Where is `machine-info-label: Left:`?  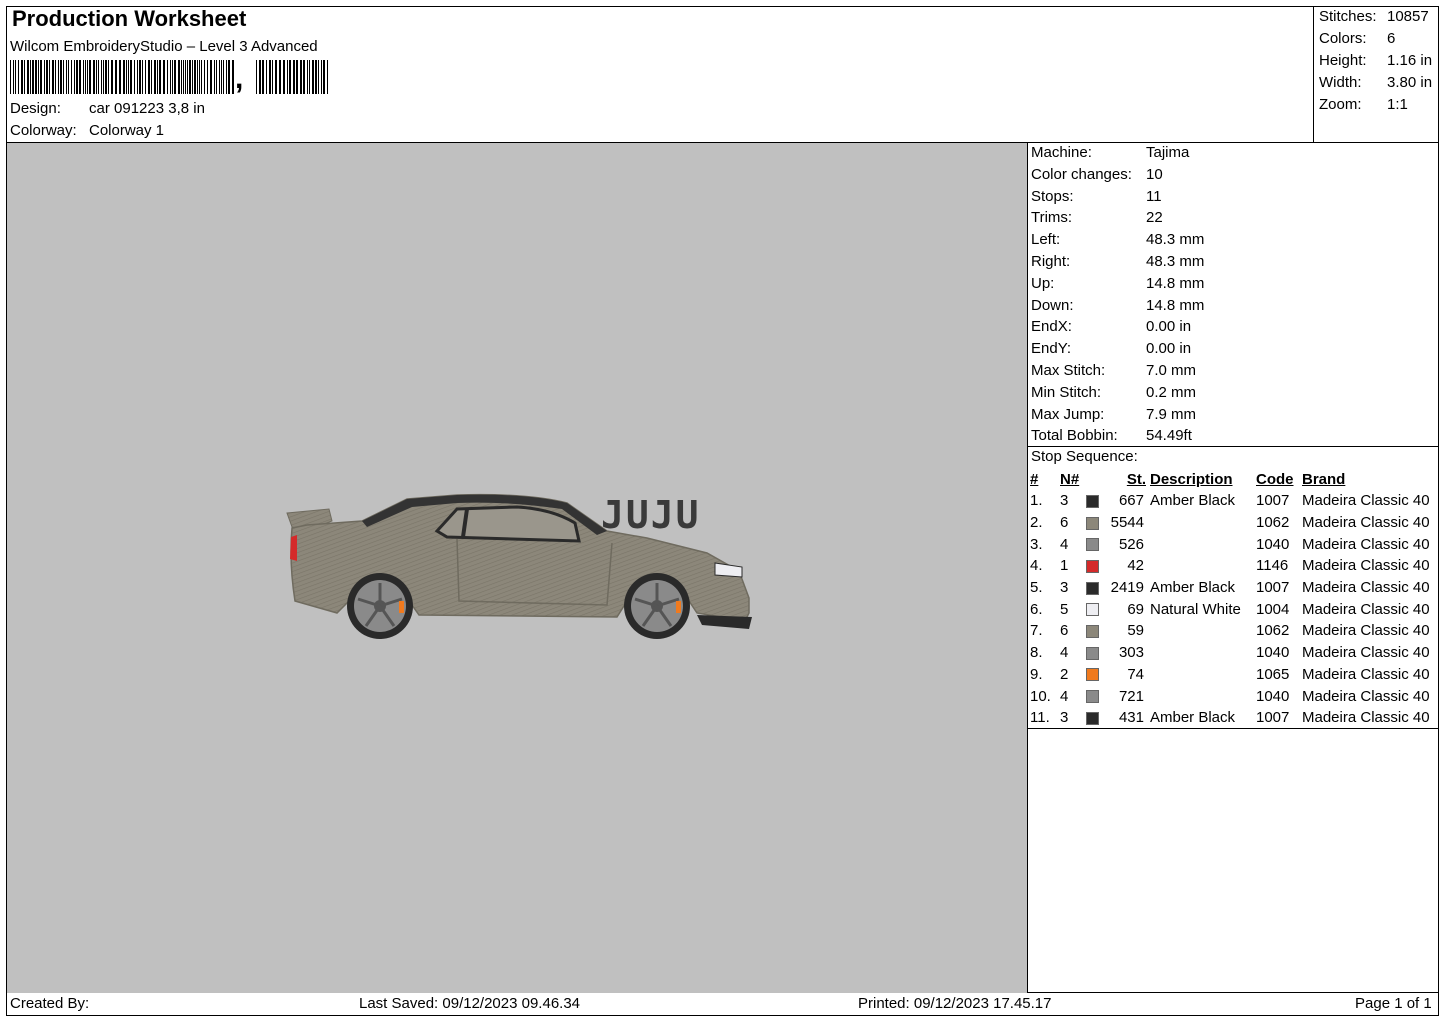
machine-info-label: Left: is located at coordinates (1046, 240).